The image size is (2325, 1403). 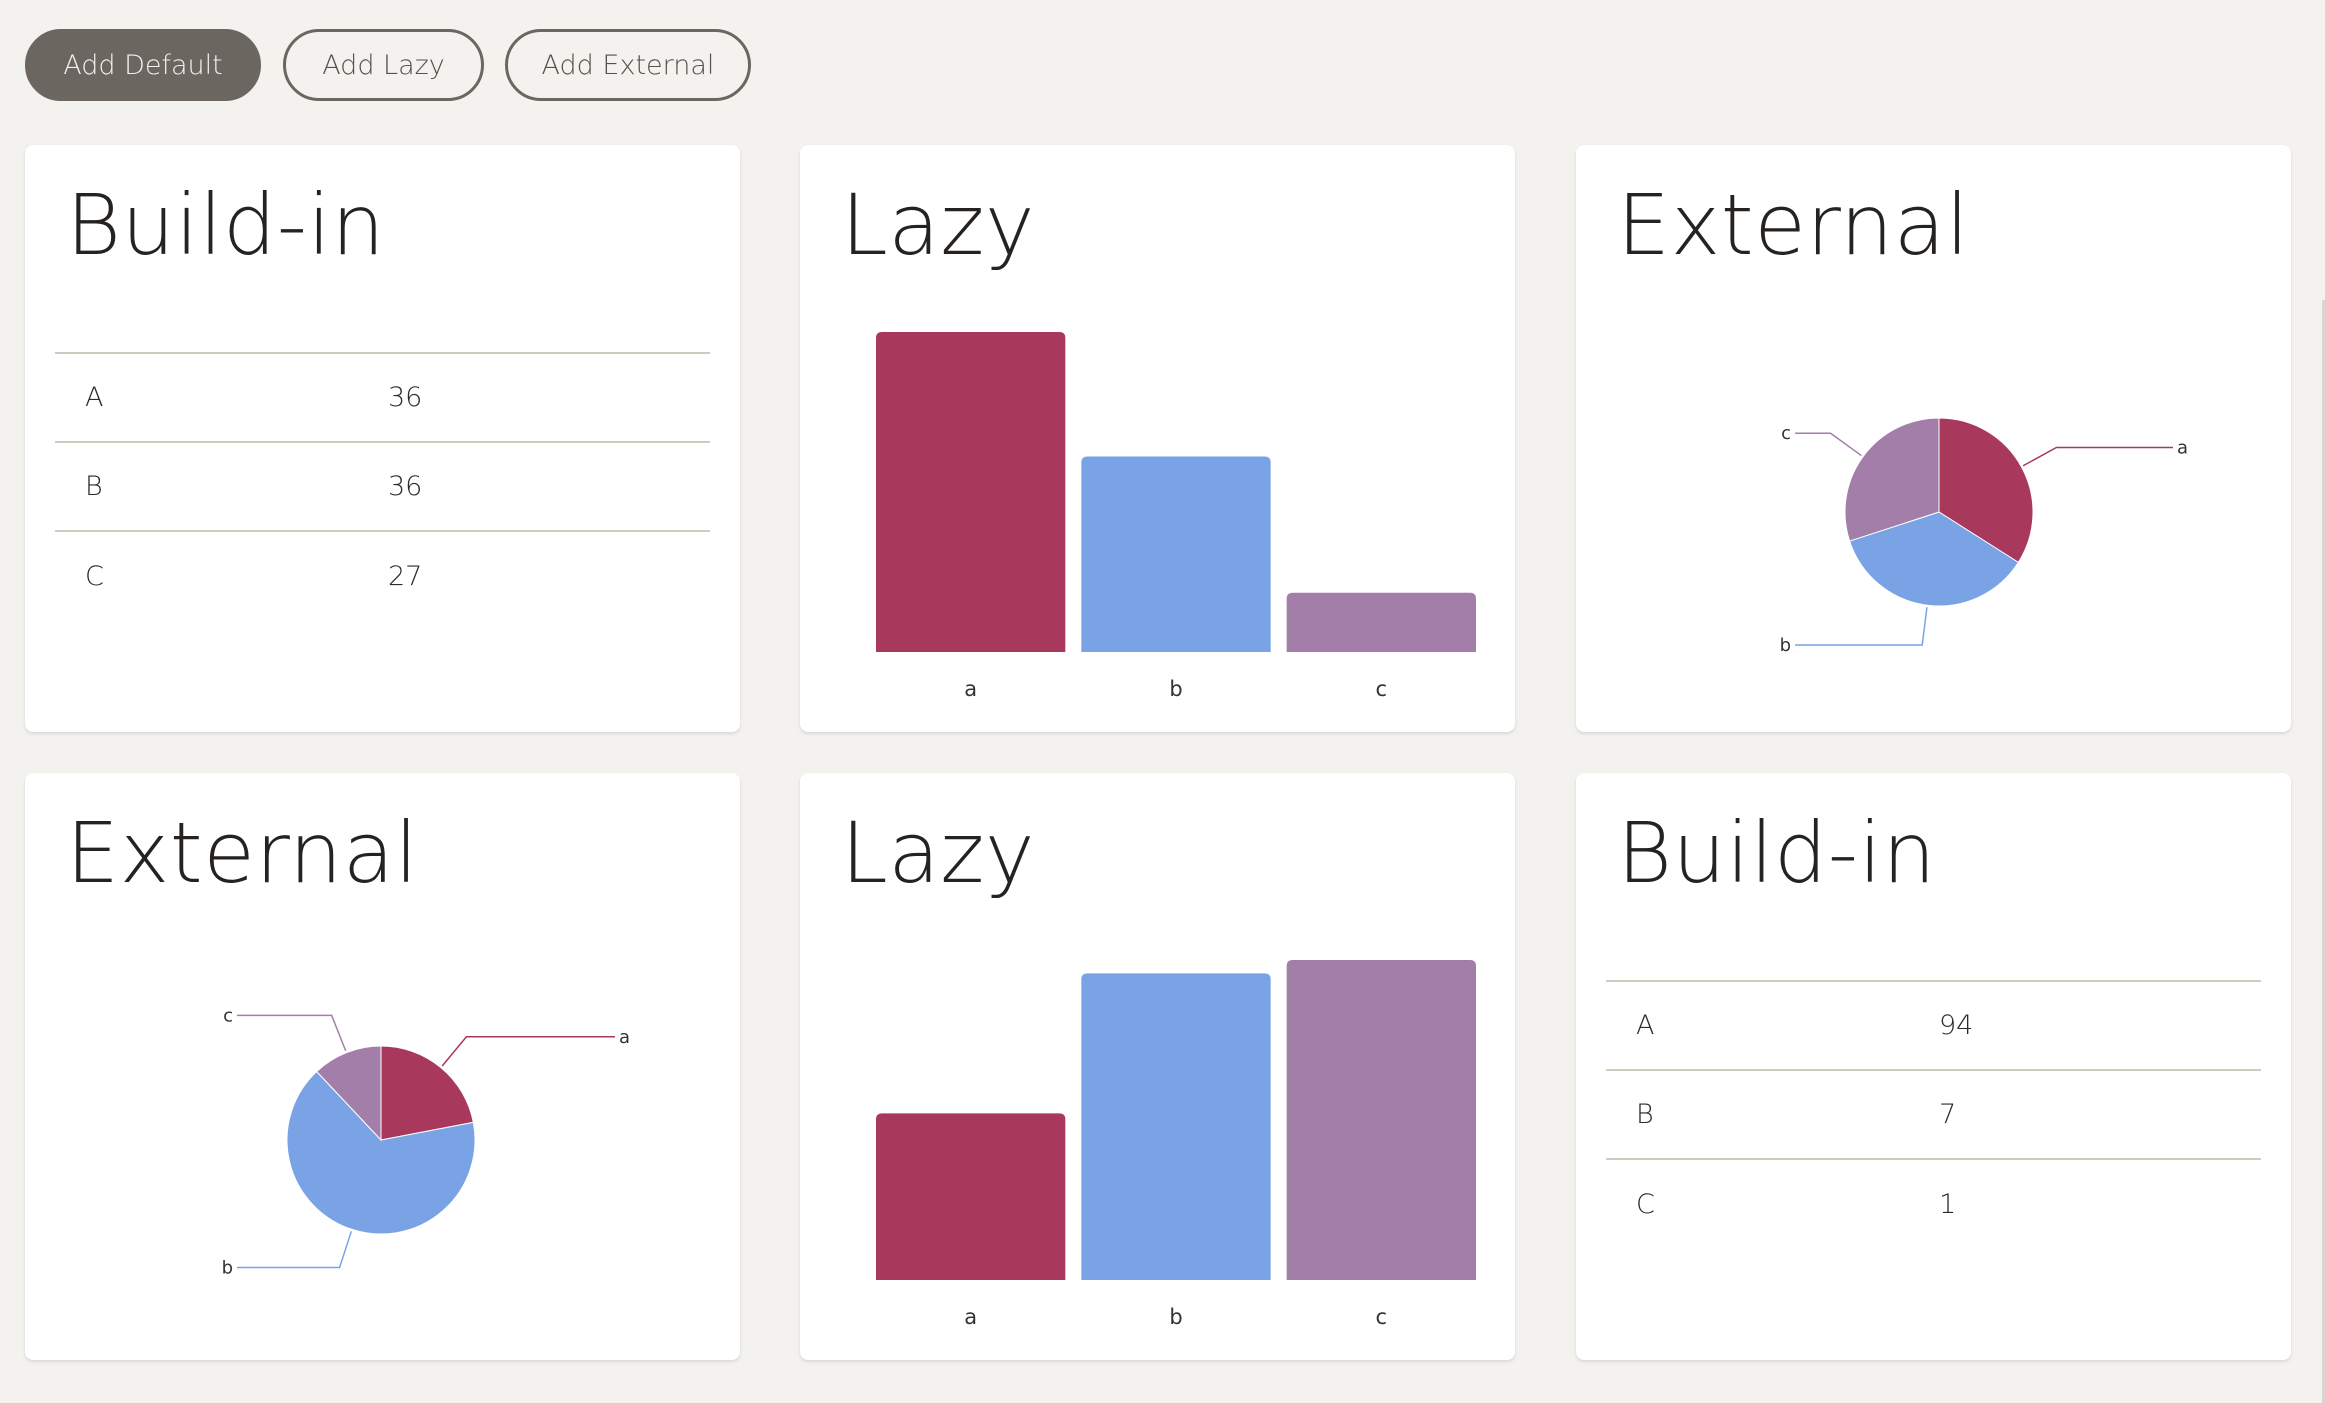 I want to click on table-row: C 1, so click(x=1933, y=1203).